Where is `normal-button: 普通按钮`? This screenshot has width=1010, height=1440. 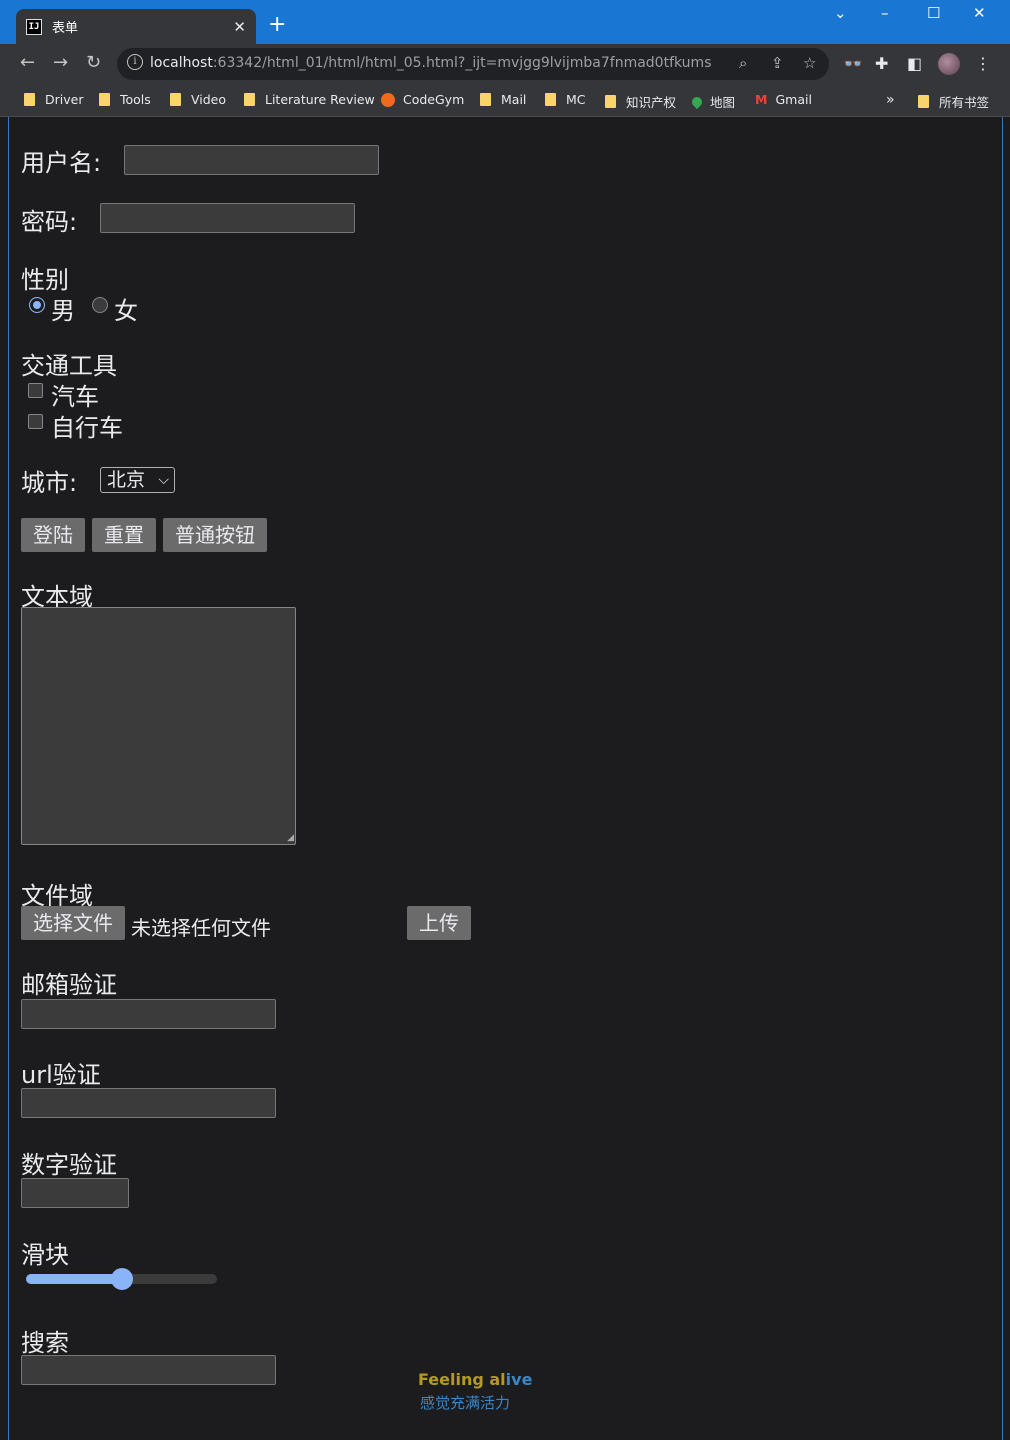 normal-button: 普通按钮 is located at coordinates (215, 535).